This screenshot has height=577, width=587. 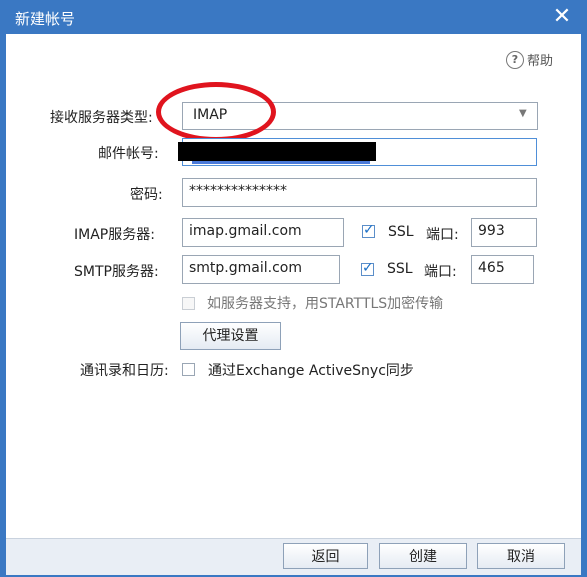 I want to click on activesync-checkbox, so click(x=188, y=369).